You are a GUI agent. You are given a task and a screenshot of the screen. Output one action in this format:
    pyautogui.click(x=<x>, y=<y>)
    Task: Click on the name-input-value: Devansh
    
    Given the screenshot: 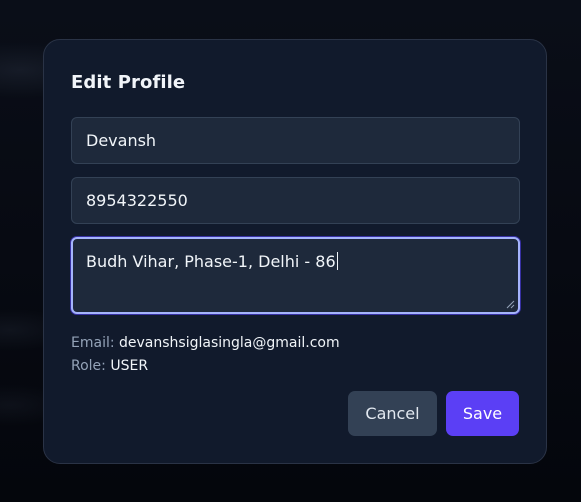 What is the action you would take?
    pyautogui.click(x=121, y=140)
    